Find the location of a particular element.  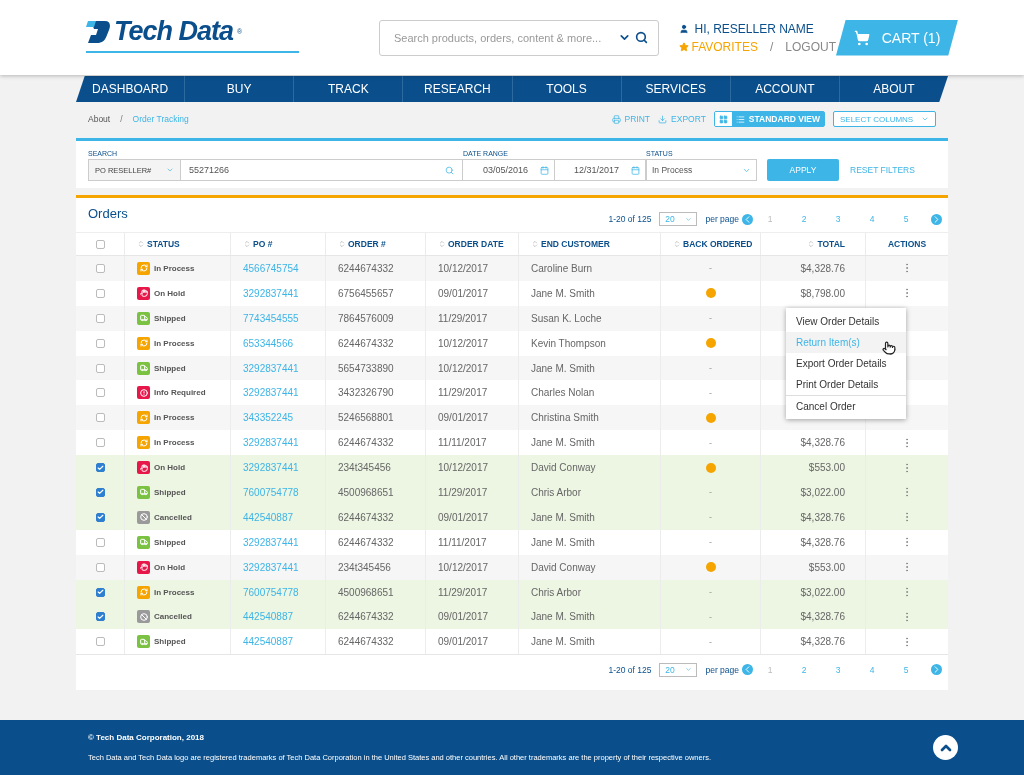

scroll-top-button is located at coordinates (945, 747).